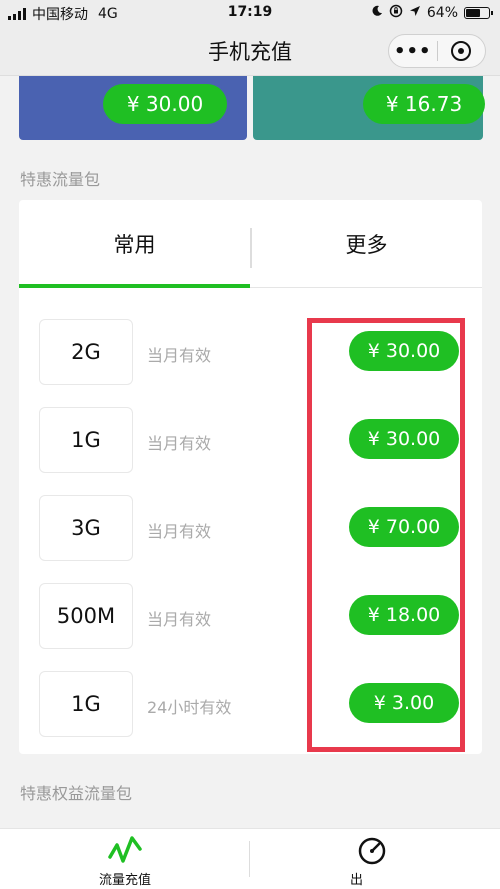  I want to click on package-size: 2G, so click(86, 352).